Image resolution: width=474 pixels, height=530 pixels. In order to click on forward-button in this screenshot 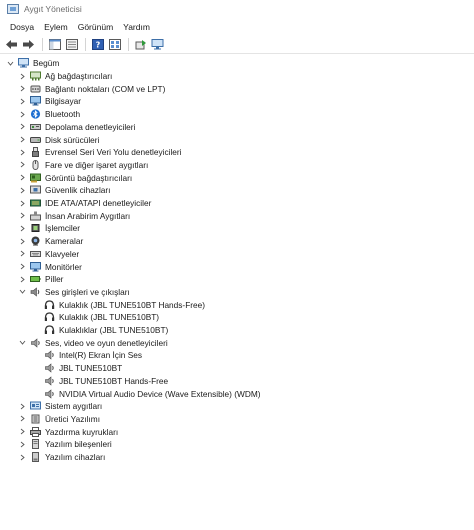, I will do `click(28, 45)`.